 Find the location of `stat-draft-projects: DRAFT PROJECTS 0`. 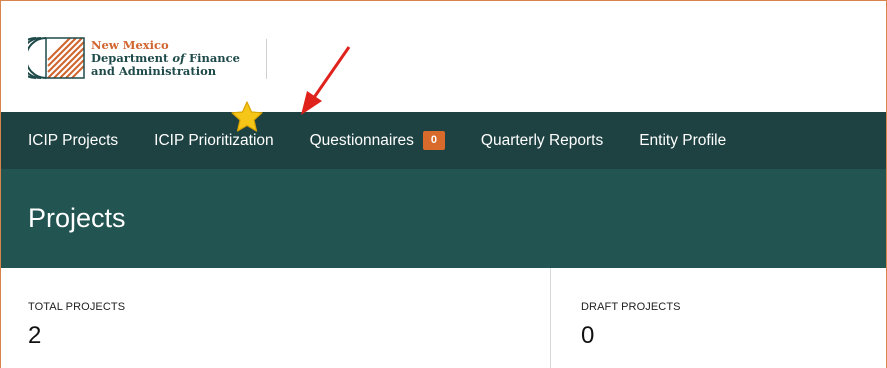

stat-draft-projects: DRAFT PROJECTS 0 is located at coordinates (616, 318).